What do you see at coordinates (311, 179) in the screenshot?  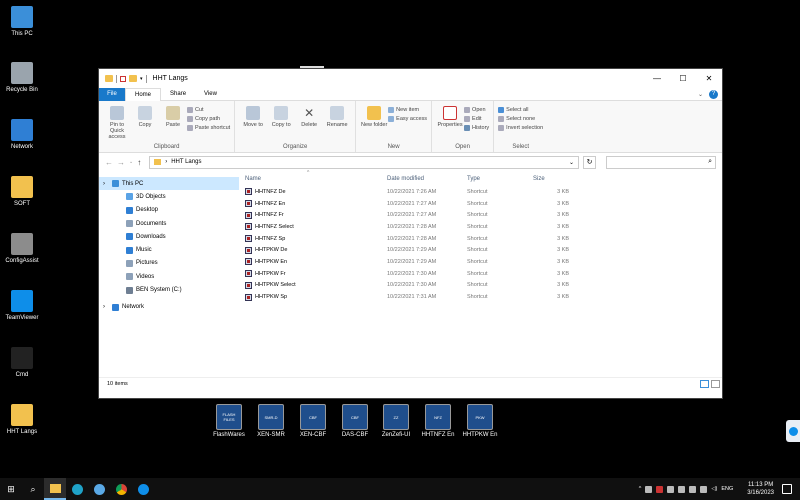 I see `column-name: Name` at bounding box center [311, 179].